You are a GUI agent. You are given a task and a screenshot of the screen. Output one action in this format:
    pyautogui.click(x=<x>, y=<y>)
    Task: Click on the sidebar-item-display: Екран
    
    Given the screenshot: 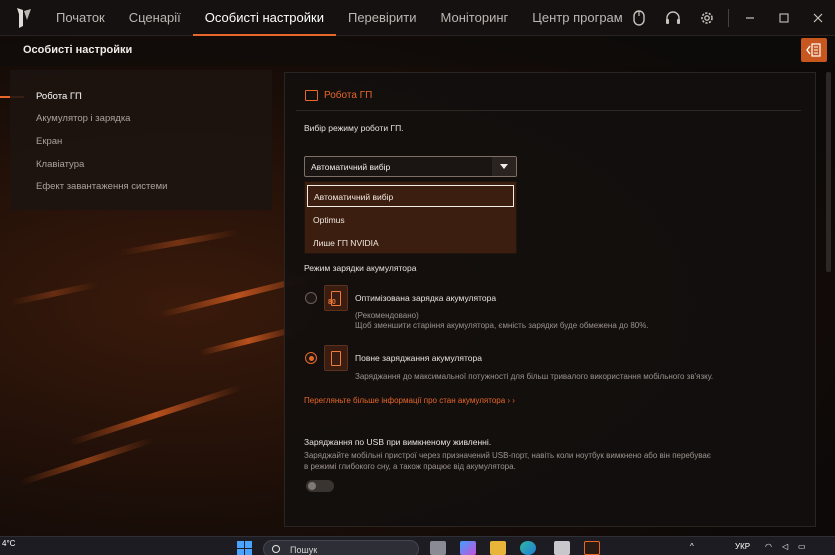 What is the action you would take?
    pyautogui.click(x=49, y=141)
    